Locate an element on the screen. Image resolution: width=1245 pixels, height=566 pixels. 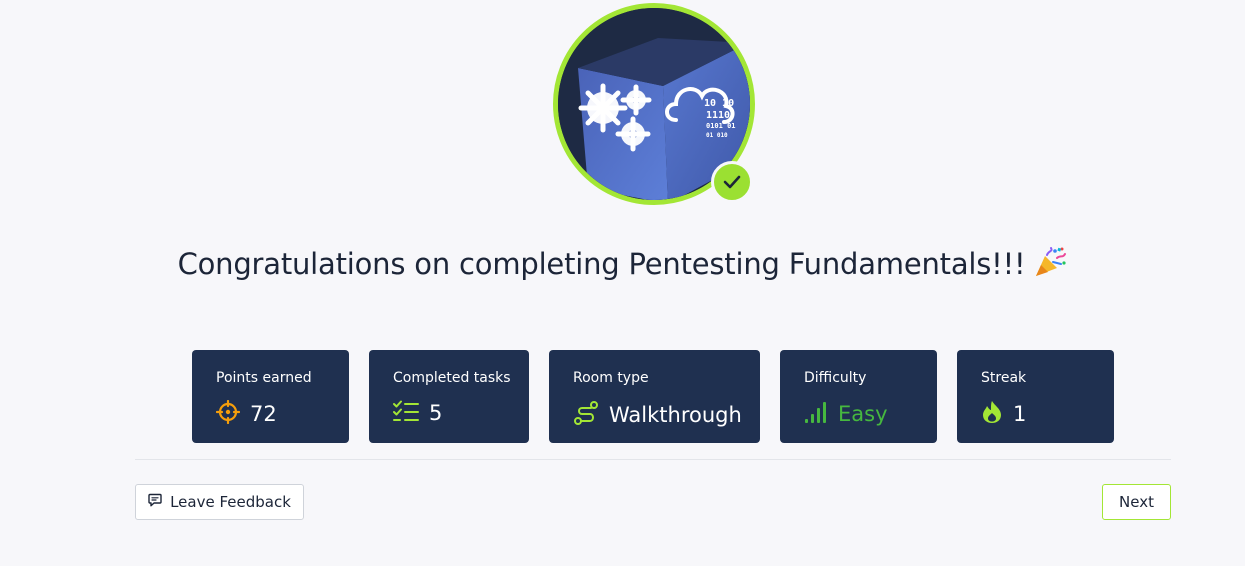
crosshair-icon is located at coordinates (228, 413).